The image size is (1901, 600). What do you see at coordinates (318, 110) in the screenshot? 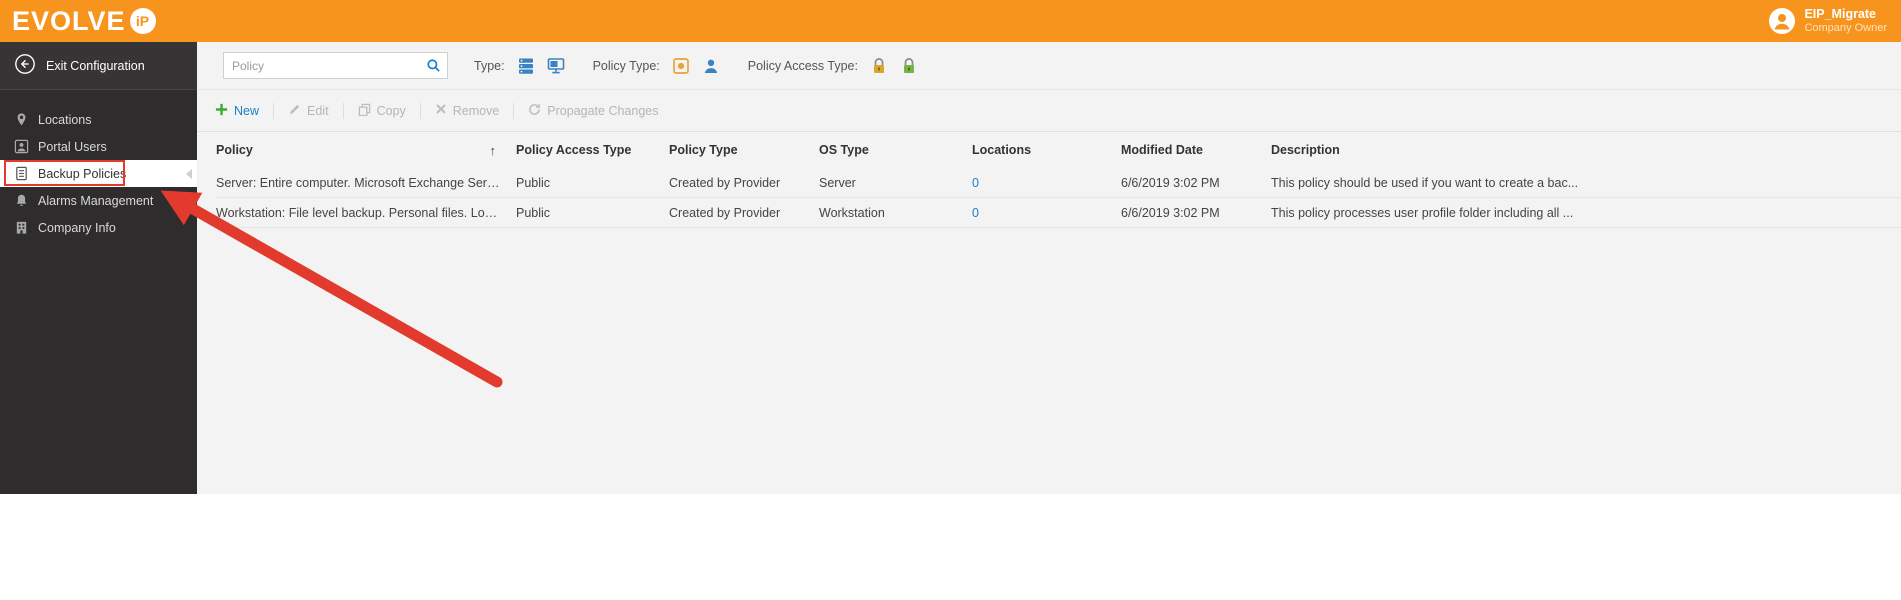
I see `edit-button-label: Edit` at bounding box center [318, 110].